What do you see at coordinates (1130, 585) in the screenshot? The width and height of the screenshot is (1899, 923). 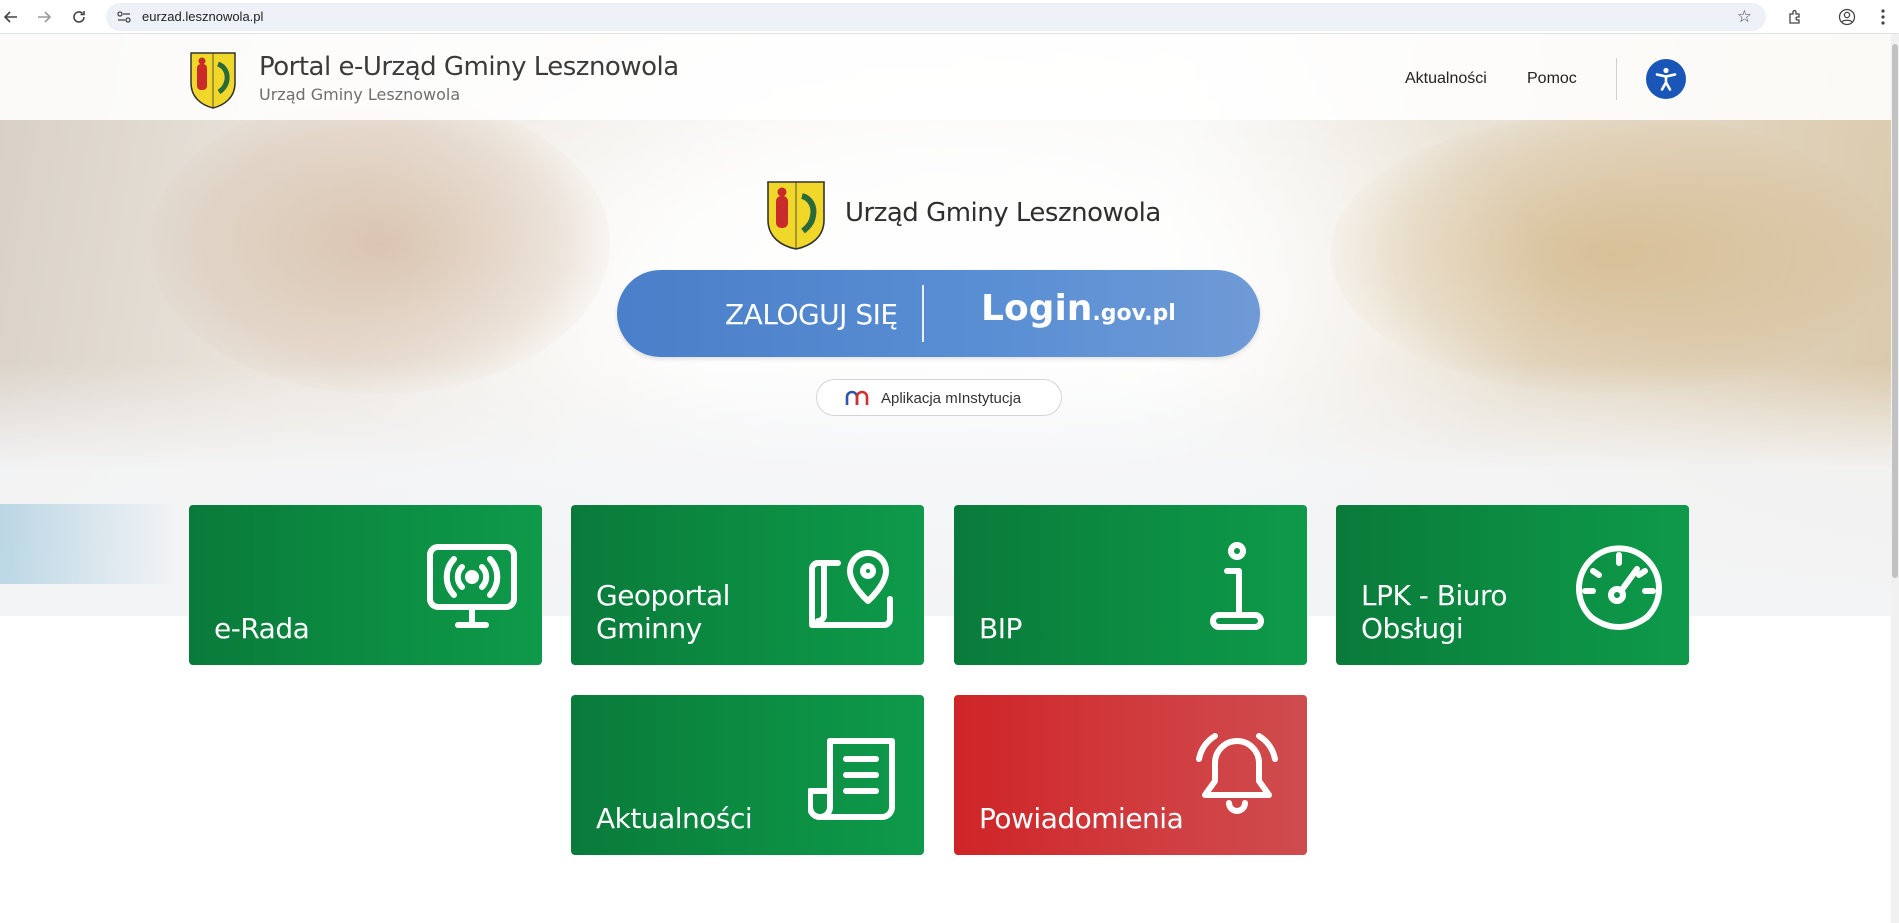 I see `tile-bip: BIP` at bounding box center [1130, 585].